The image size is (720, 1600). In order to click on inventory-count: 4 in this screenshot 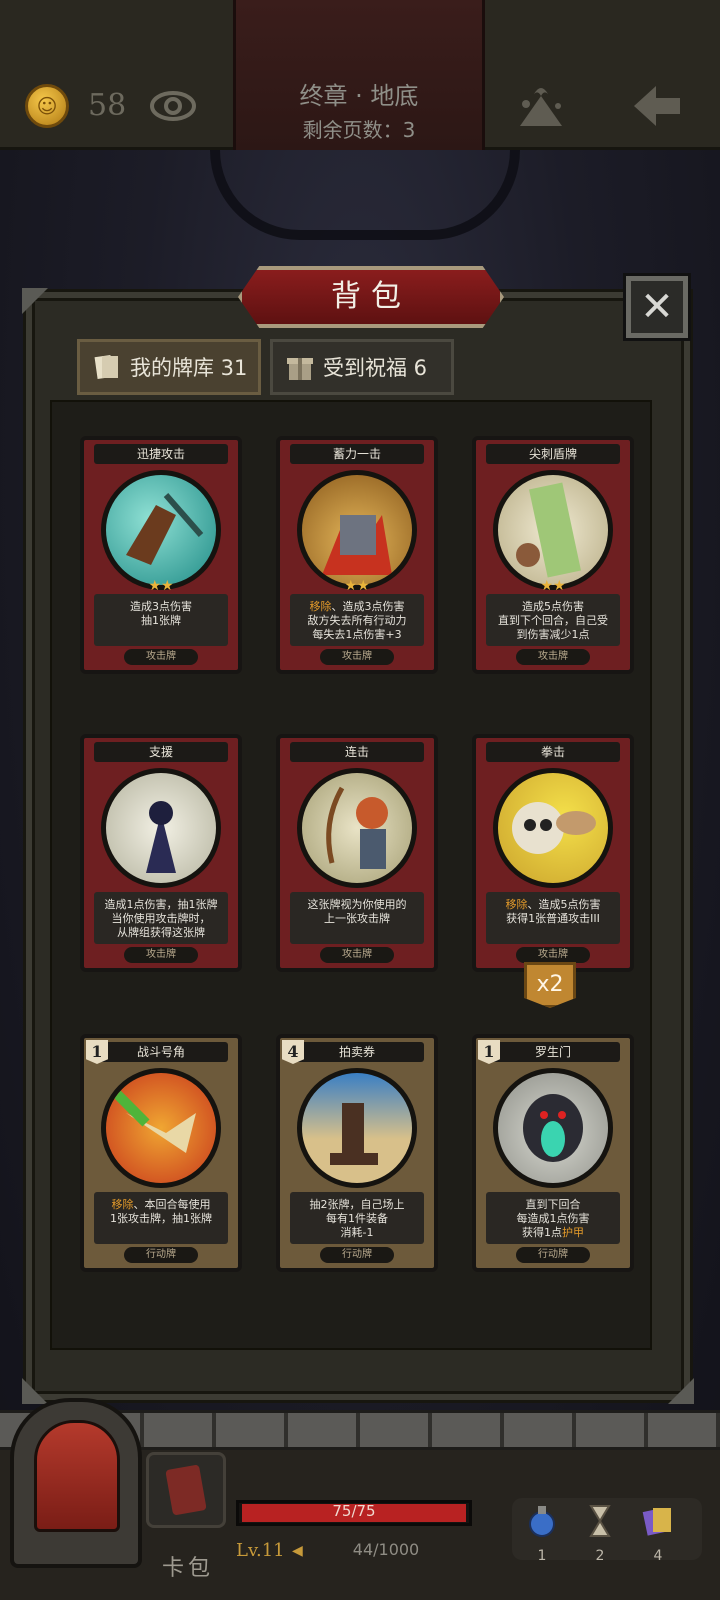, I will do `click(658, 1556)`.